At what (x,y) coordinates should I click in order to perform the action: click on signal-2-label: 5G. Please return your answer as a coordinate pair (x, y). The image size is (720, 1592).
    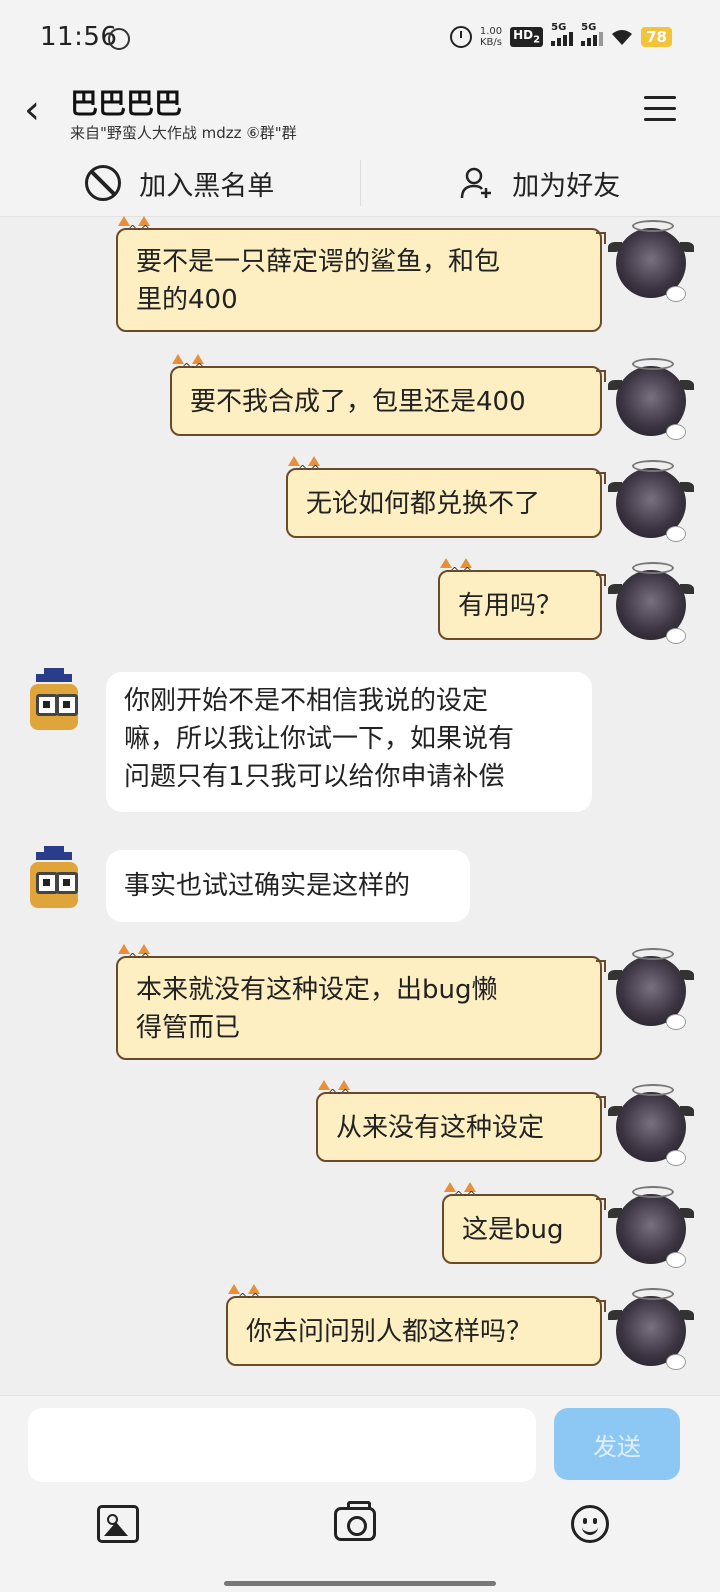
    Looking at the image, I should click on (589, 27).